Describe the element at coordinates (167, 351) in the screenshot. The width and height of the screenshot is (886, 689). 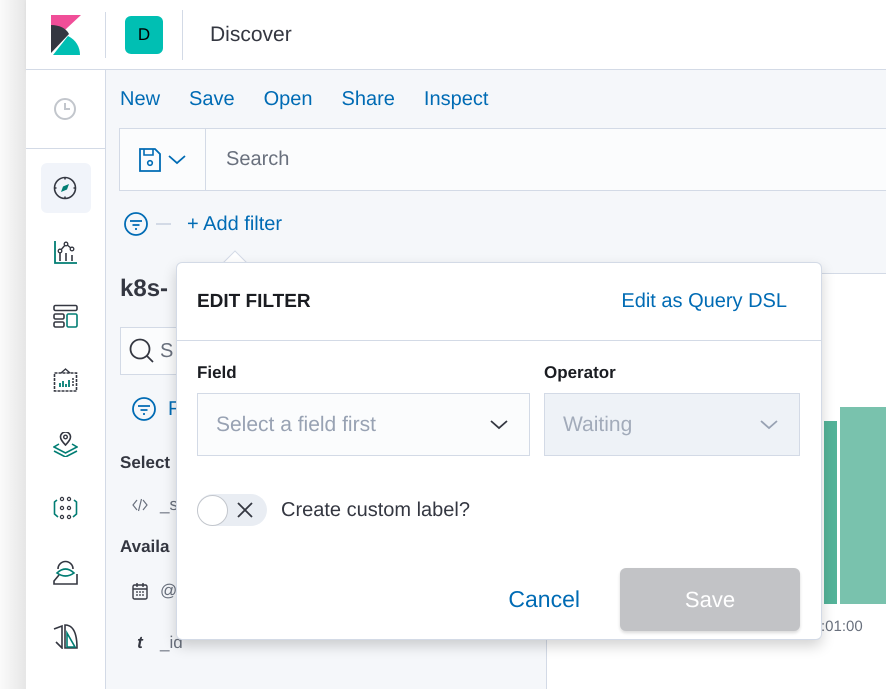
I see `field-search-placeholder: S` at that location.